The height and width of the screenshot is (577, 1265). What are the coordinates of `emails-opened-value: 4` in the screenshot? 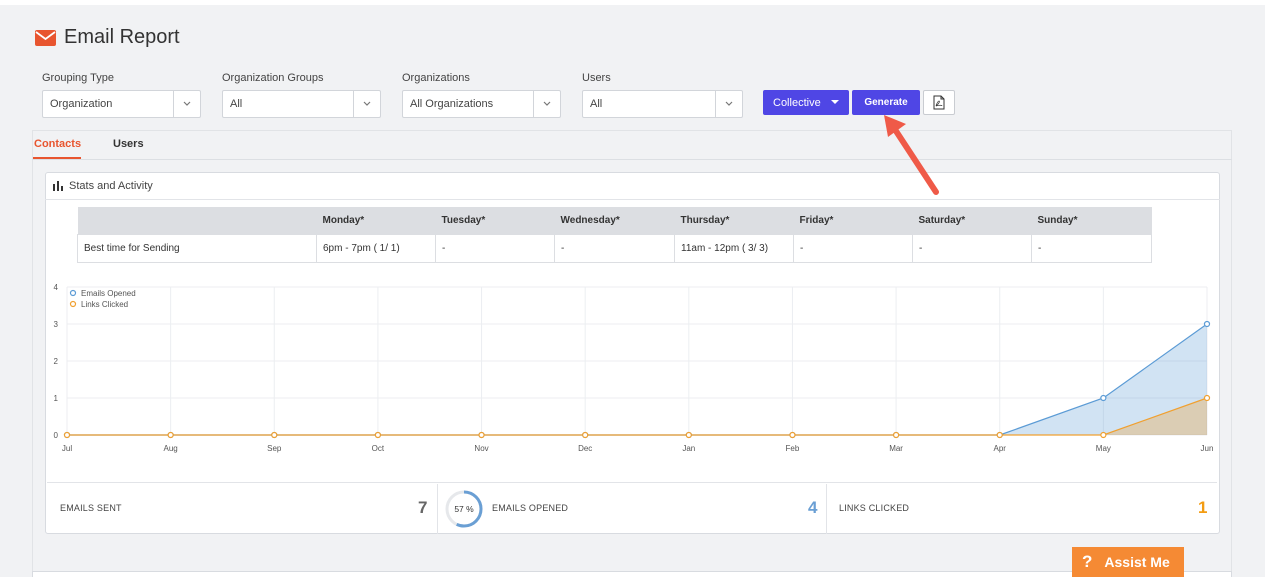 It's located at (813, 507).